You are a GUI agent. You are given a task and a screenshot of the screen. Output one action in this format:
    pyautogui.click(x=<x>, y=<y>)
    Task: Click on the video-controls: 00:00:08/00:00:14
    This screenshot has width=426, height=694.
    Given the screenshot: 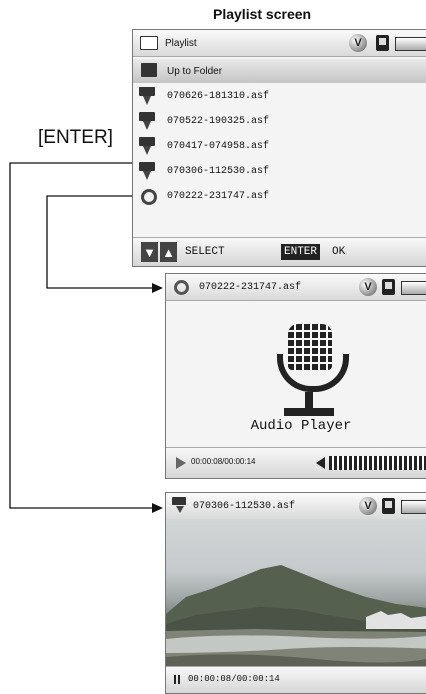 What is the action you would take?
    pyautogui.click(x=296, y=679)
    